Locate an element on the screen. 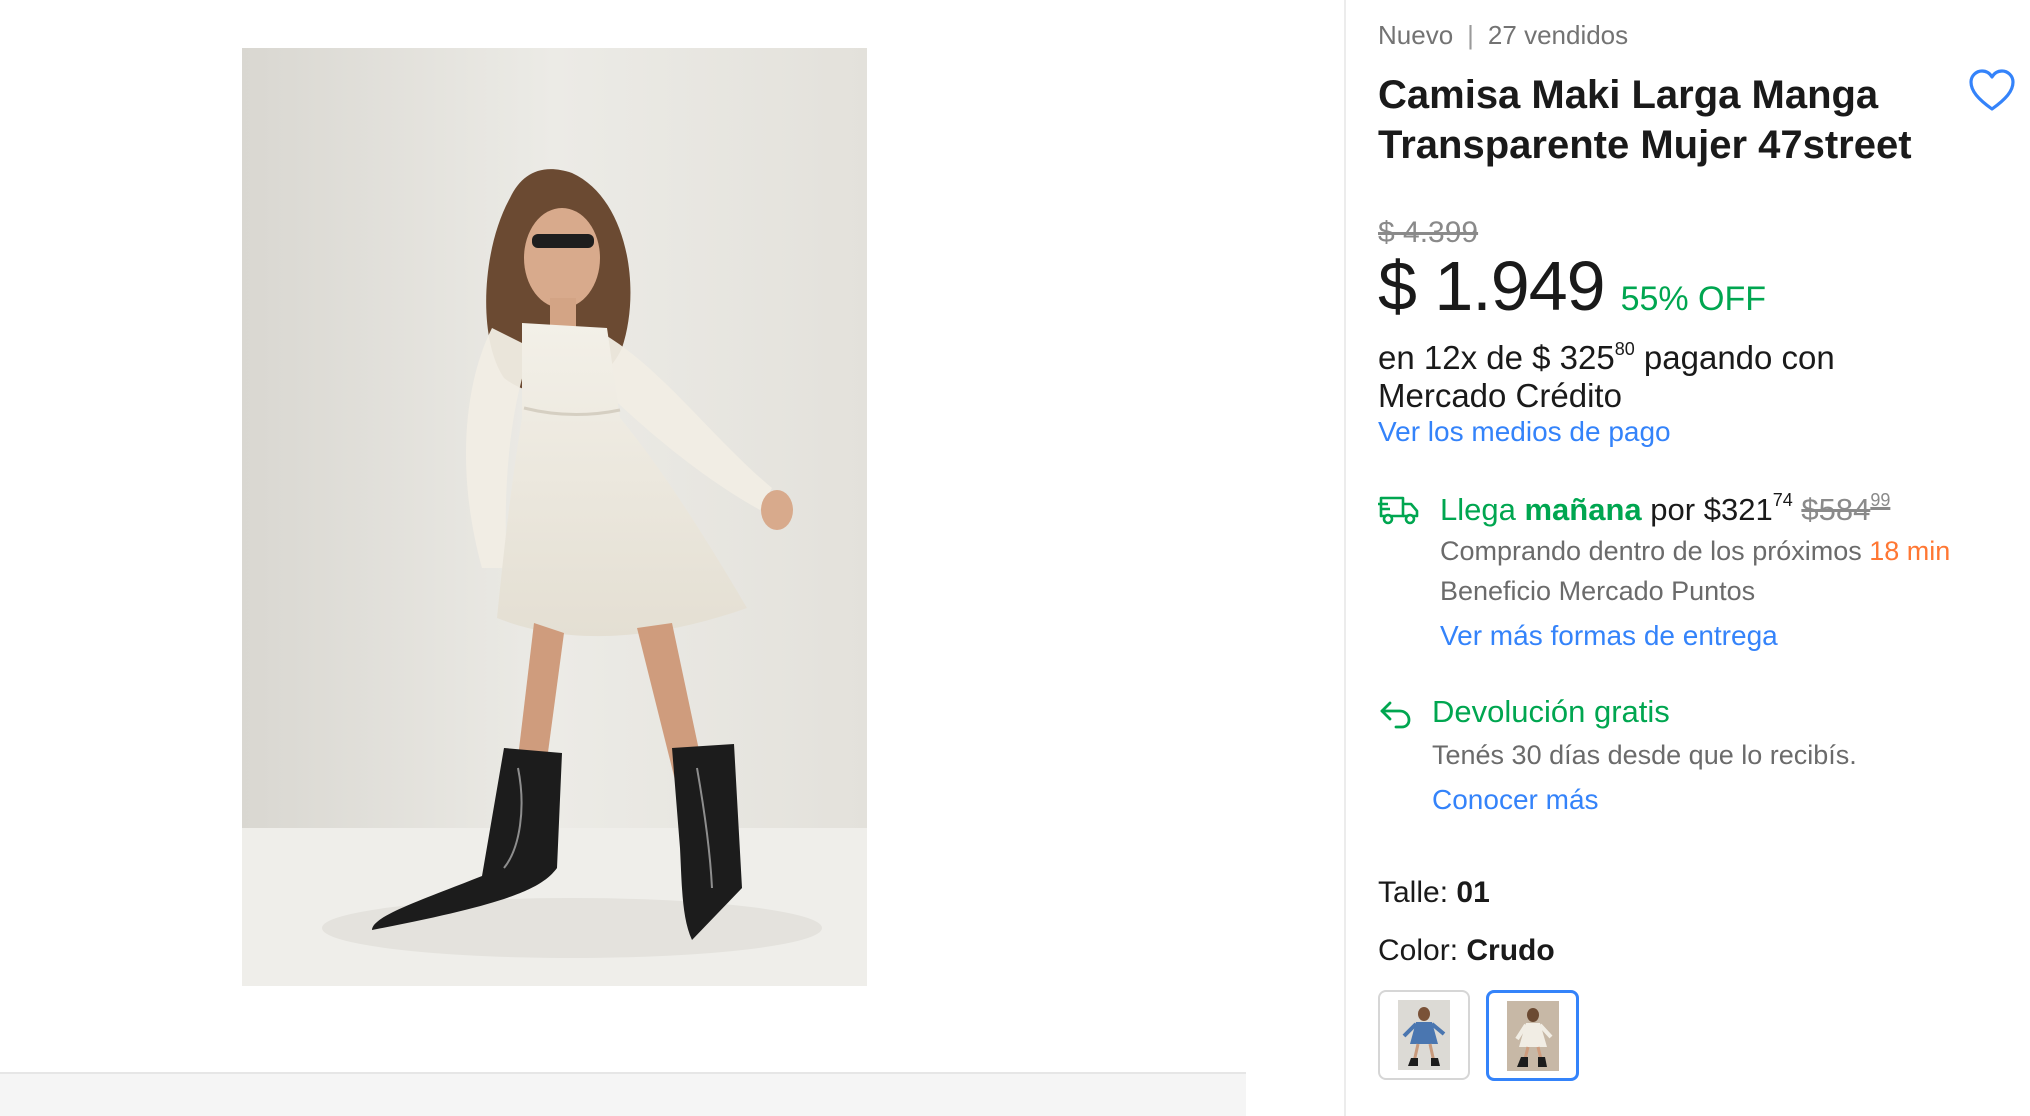 The image size is (2030, 1116). price-row: $ 1.949 55% OFF is located at coordinates (1572, 286).